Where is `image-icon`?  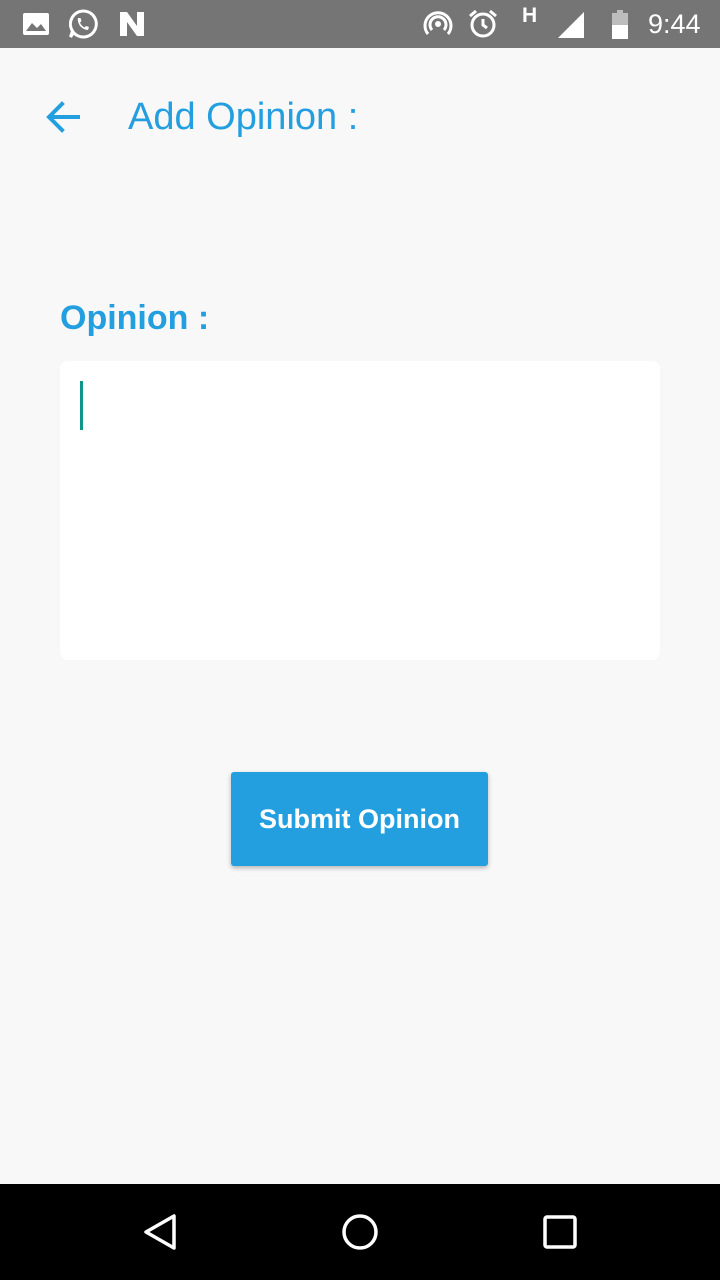
image-icon is located at coordinates (36, 24).